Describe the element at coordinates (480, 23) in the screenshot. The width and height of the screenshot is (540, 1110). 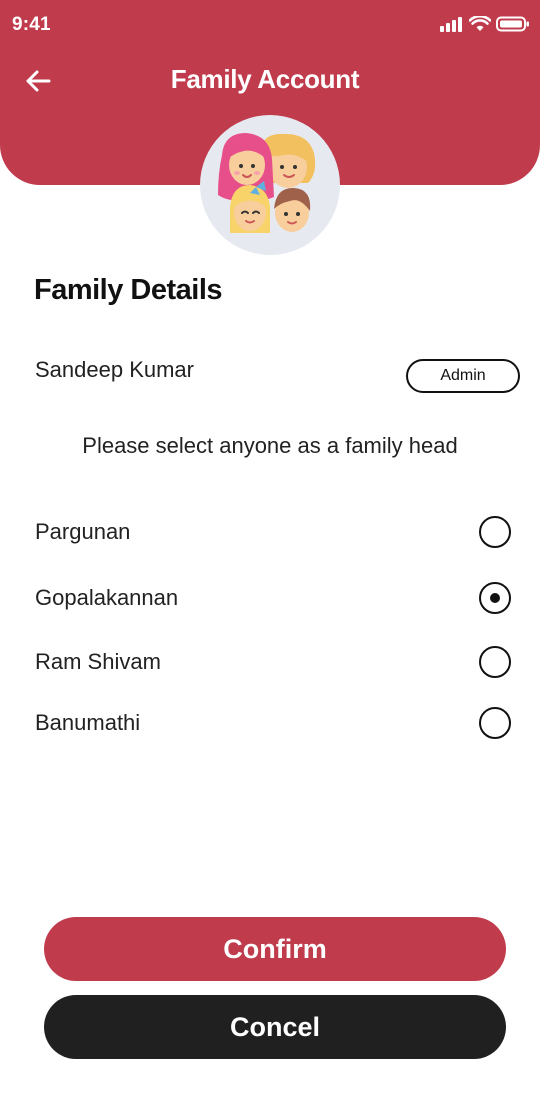
I see `wifi-icon` at that location.